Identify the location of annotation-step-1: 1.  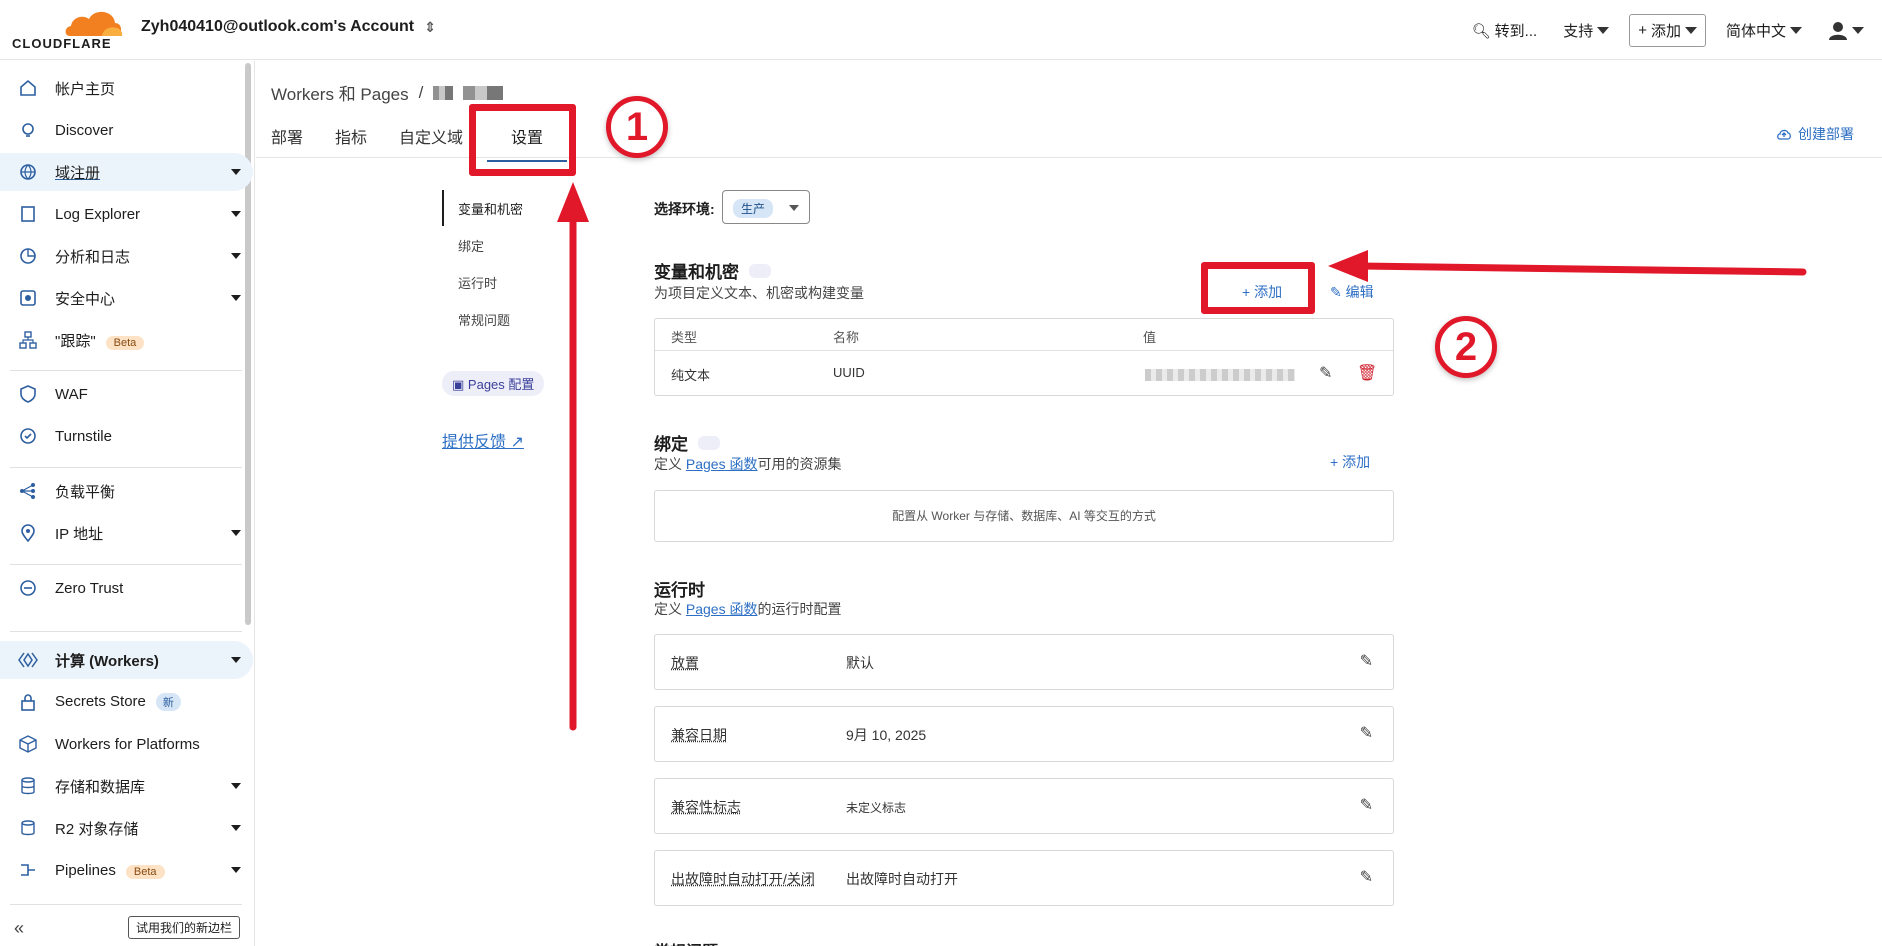
(637, 127).